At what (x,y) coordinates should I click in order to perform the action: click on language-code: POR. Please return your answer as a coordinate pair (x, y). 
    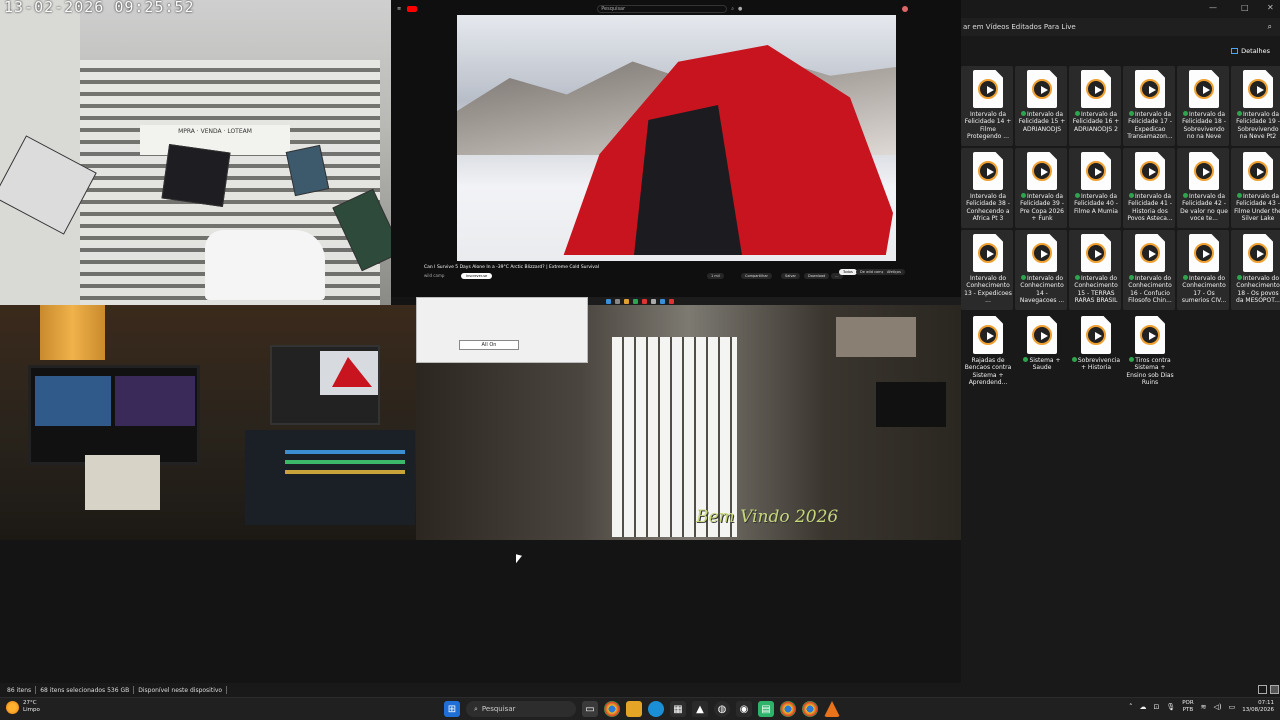
    Looking at the image, I should click on (1188, 703).